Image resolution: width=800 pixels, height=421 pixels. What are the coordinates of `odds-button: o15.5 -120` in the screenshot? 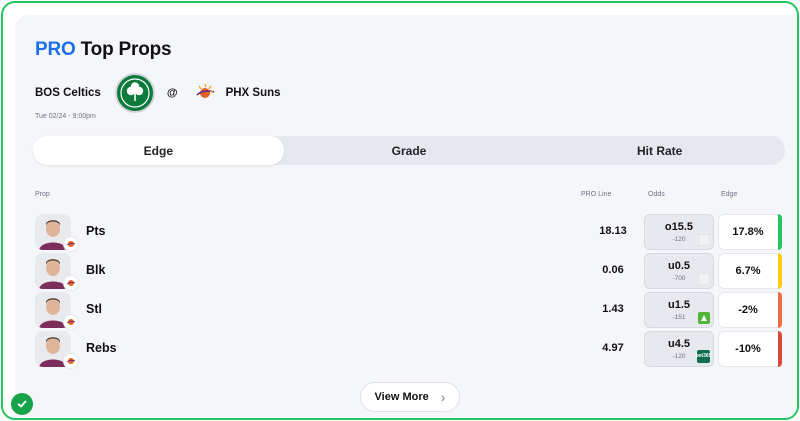 It's located at (679, 232).